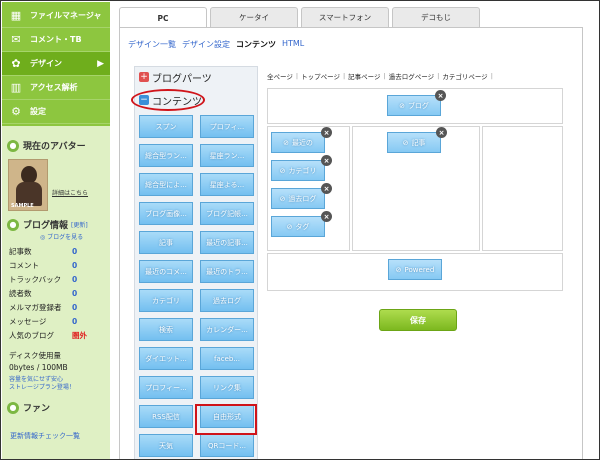  Describe the element at coordinates (298, 170) in the screenshot. I see `placed-part-left: ⊘ カテゴリ` at that location.